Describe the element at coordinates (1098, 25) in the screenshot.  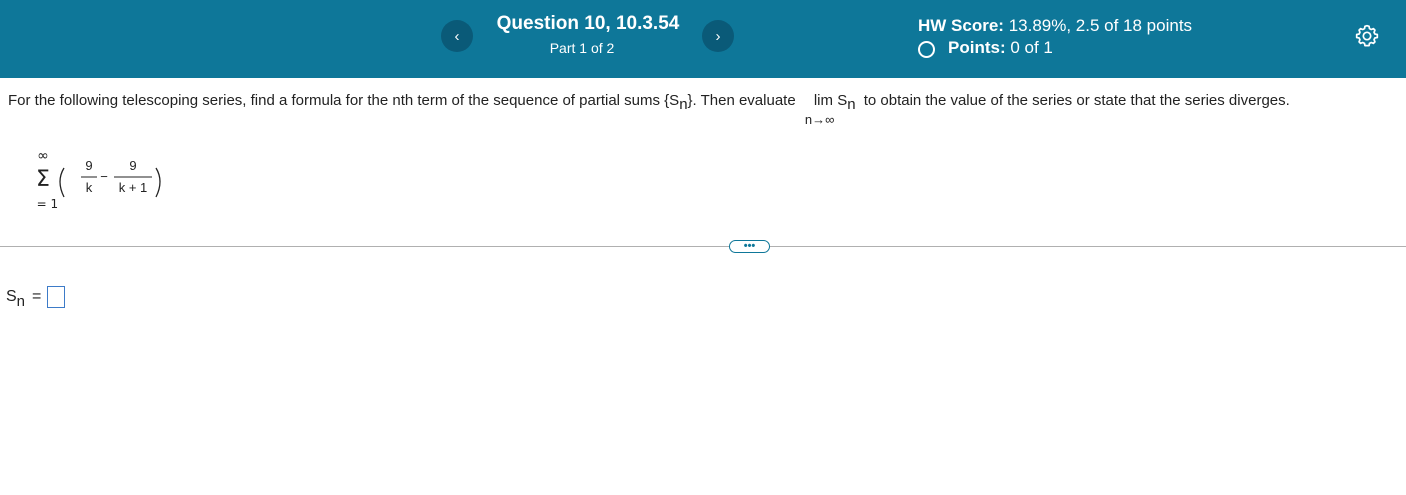
I see `hw-score-value: 13.89%, 2.5 of 18 points` at that location.